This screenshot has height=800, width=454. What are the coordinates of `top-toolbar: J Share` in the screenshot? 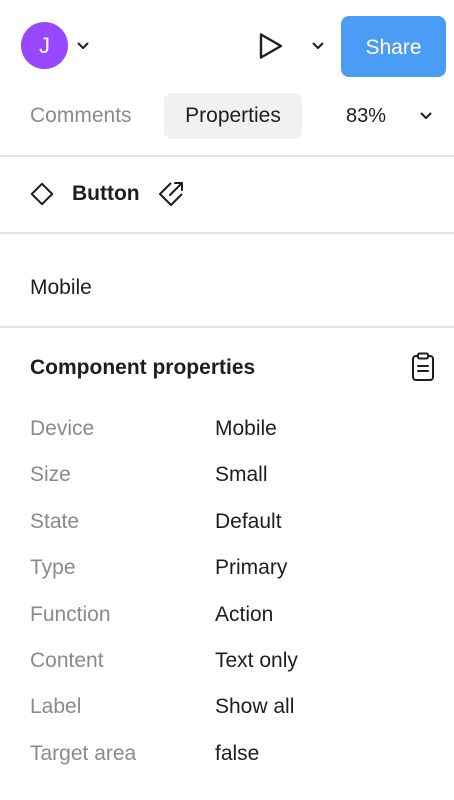 It's located at (227, 46).